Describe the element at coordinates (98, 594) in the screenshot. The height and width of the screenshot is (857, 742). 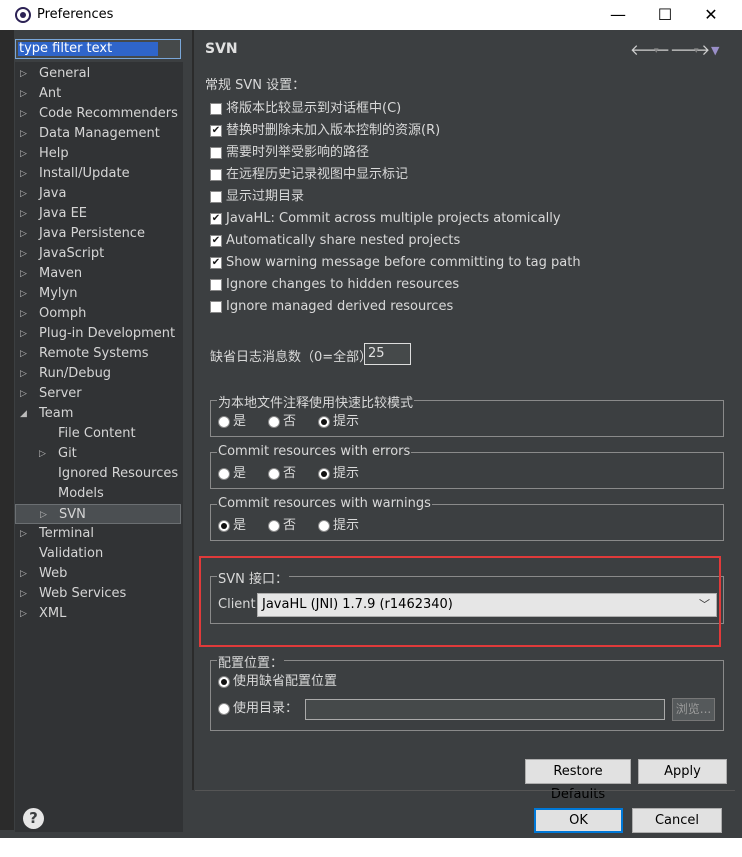
I see `tree-item: ▷ Web Services` at that location.